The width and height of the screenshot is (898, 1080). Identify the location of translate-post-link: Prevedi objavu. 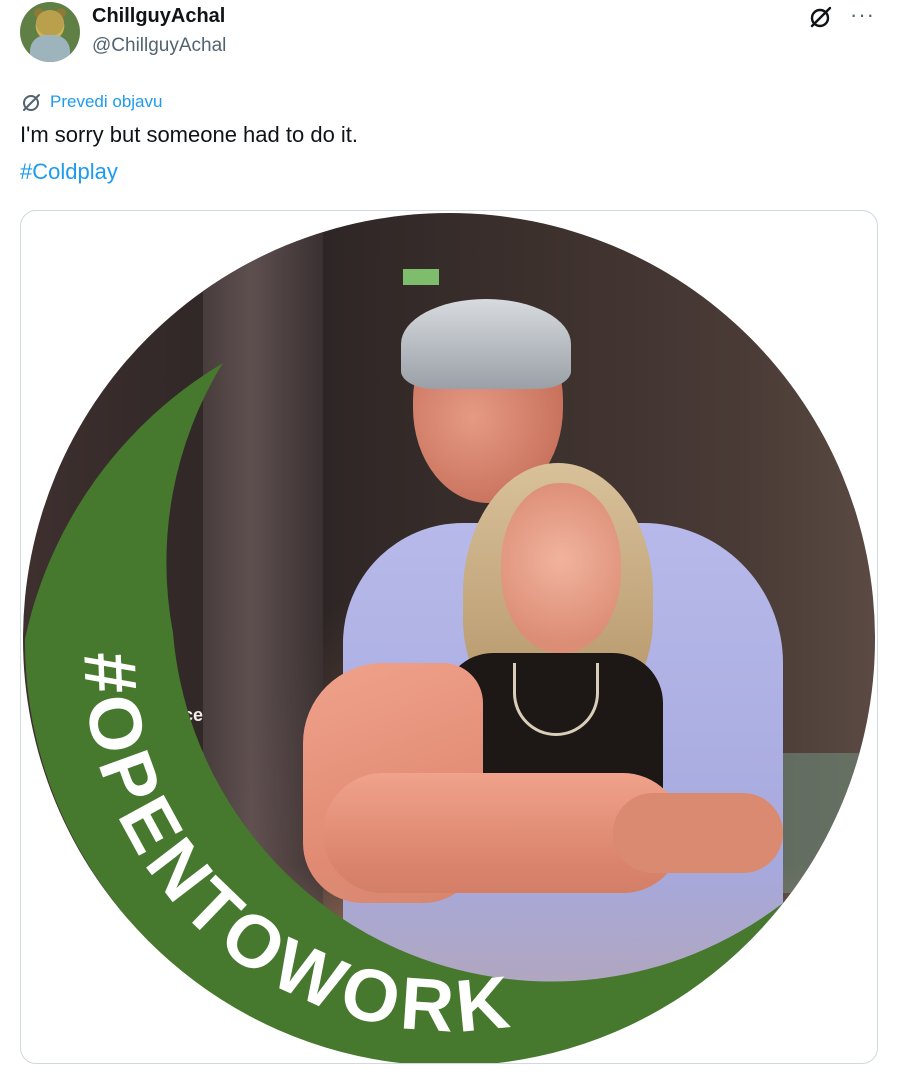
(91, 102).